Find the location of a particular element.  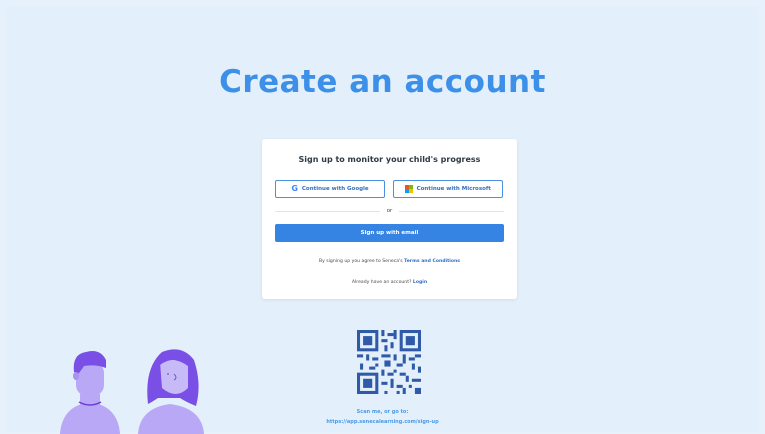

google-button-label: Continue with Google is located at coordinates (335, 189).